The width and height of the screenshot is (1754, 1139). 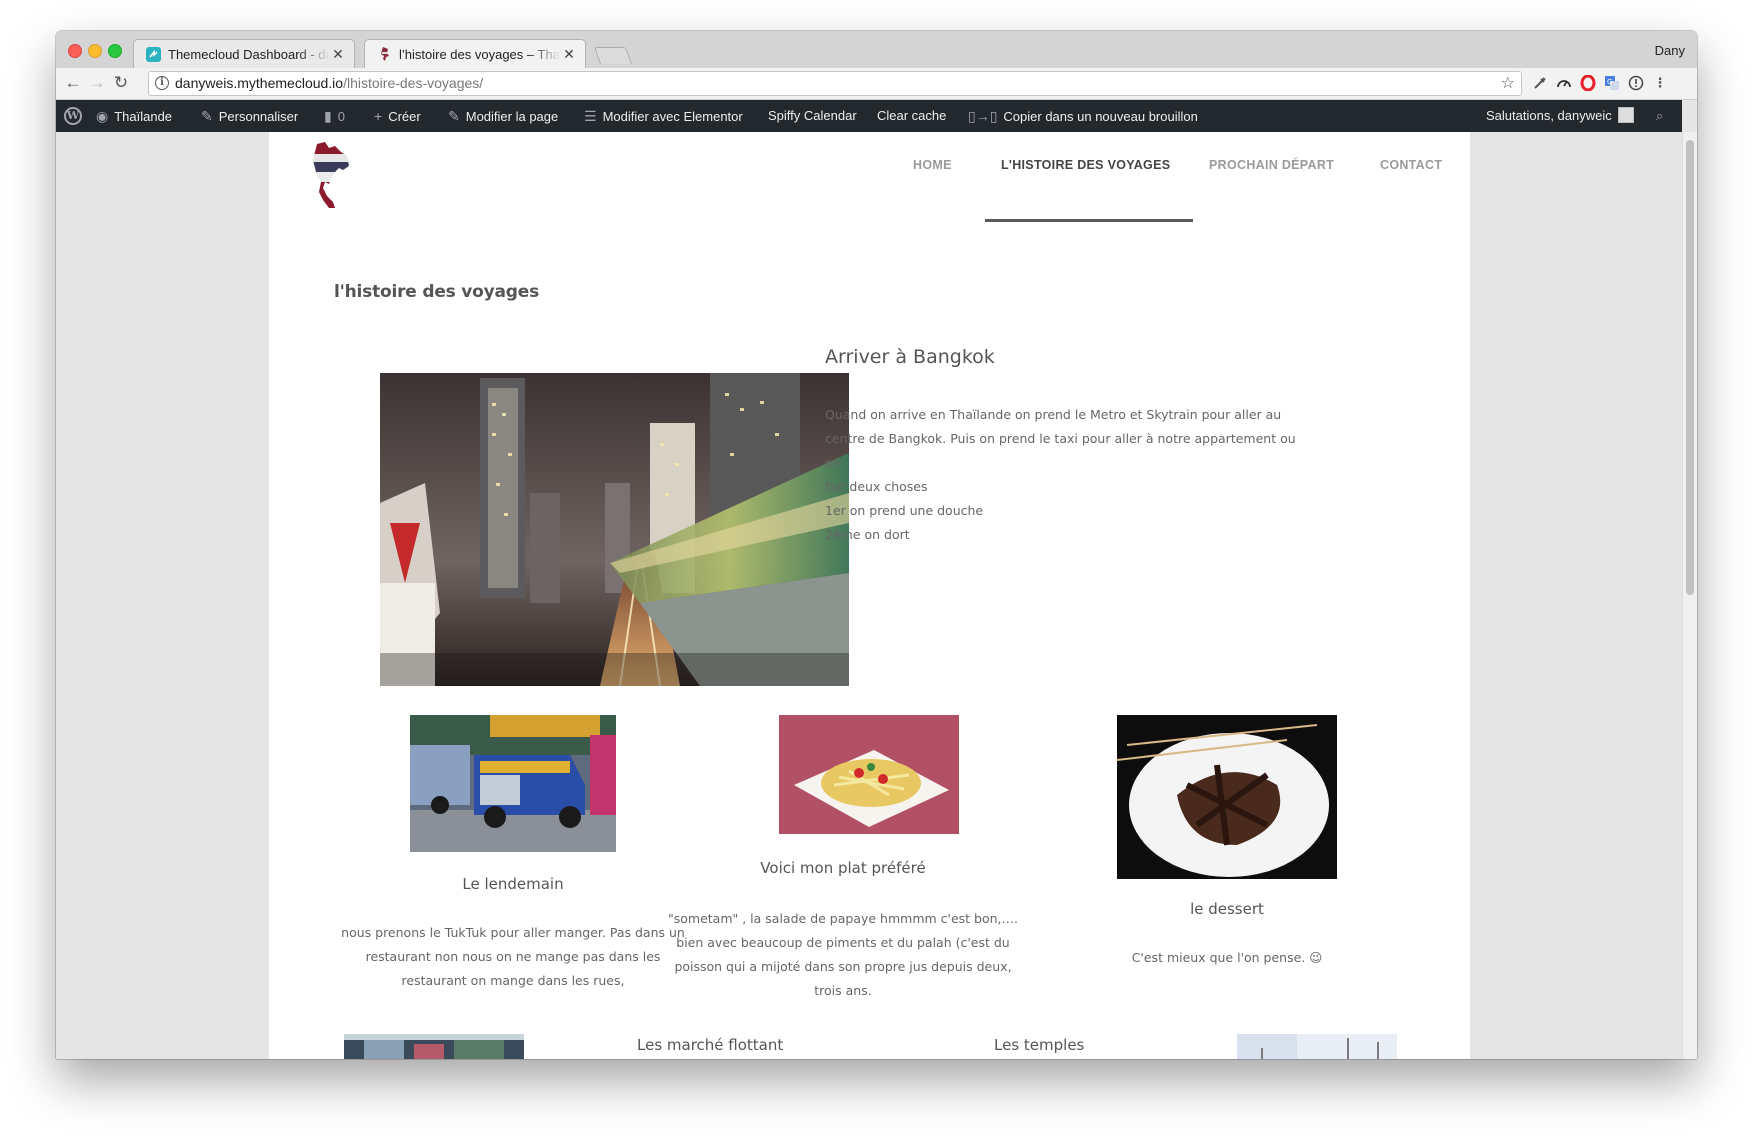 What do you see at coordinates (331, 176) in the screenshot?
I see `site-logo` at bounding box center [331, 176].